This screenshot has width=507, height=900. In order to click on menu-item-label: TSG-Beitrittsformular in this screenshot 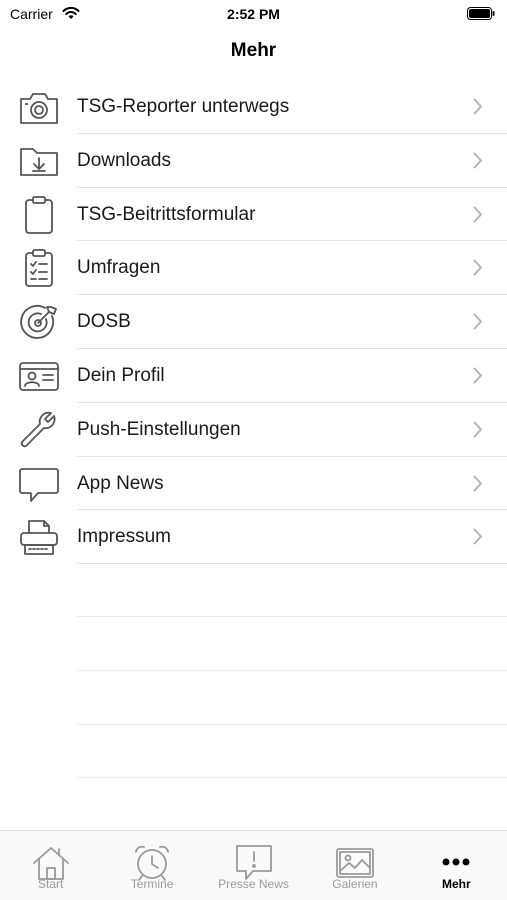, I will do `click(166, 214)`.